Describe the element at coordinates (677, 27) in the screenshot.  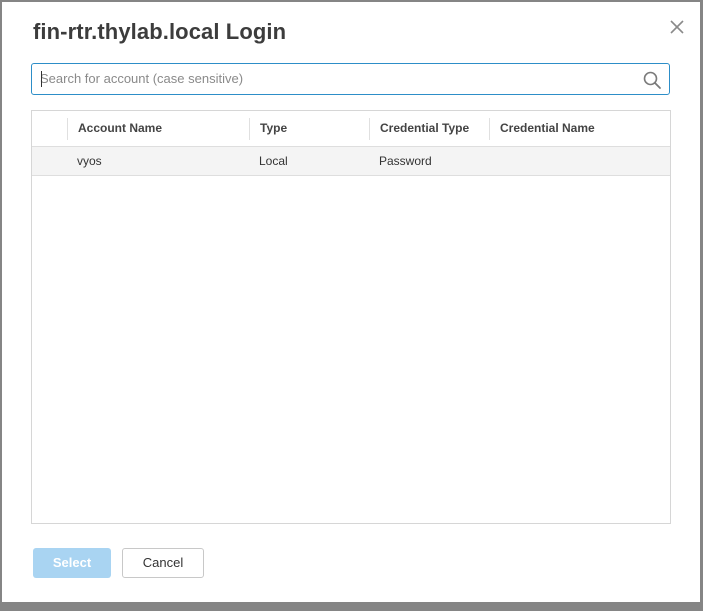
I see `close-icon` at that location.